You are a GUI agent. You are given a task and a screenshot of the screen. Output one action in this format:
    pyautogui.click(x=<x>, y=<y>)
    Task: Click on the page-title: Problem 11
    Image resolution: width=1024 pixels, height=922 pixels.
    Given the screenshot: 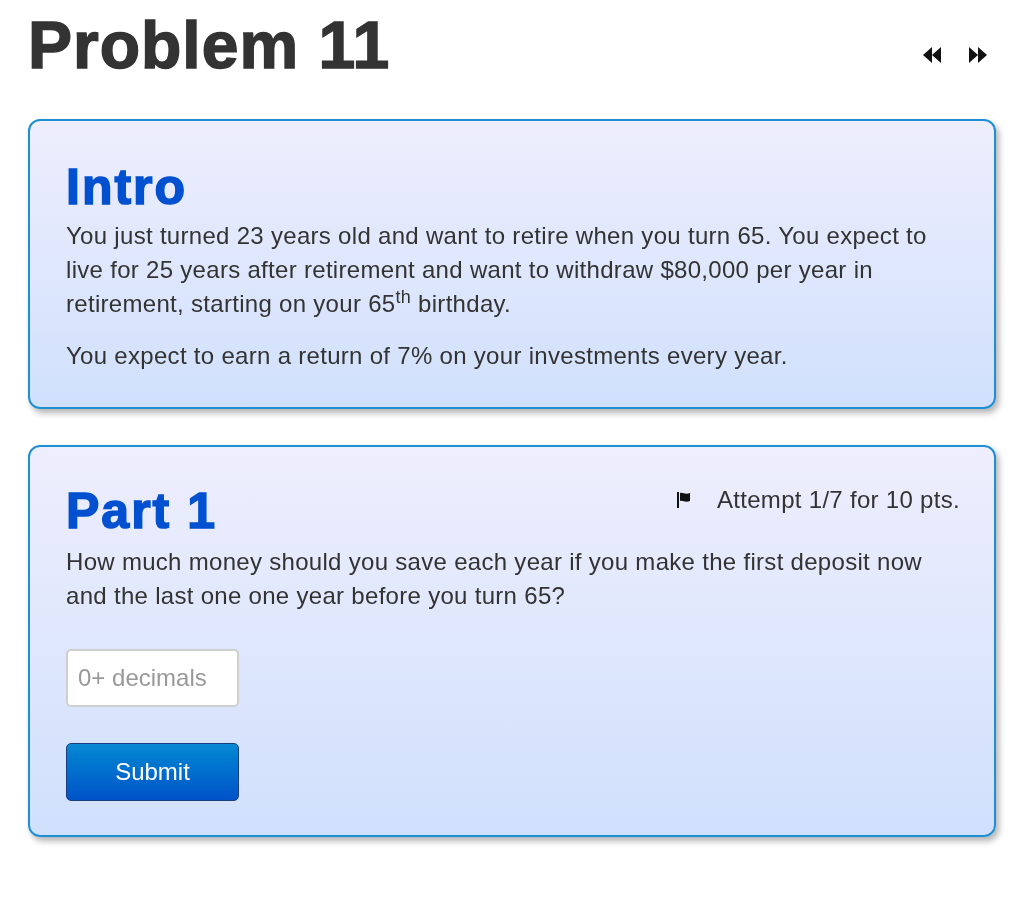 What is the action you would take?
    pyautogui.click(x=209, y=45)
    